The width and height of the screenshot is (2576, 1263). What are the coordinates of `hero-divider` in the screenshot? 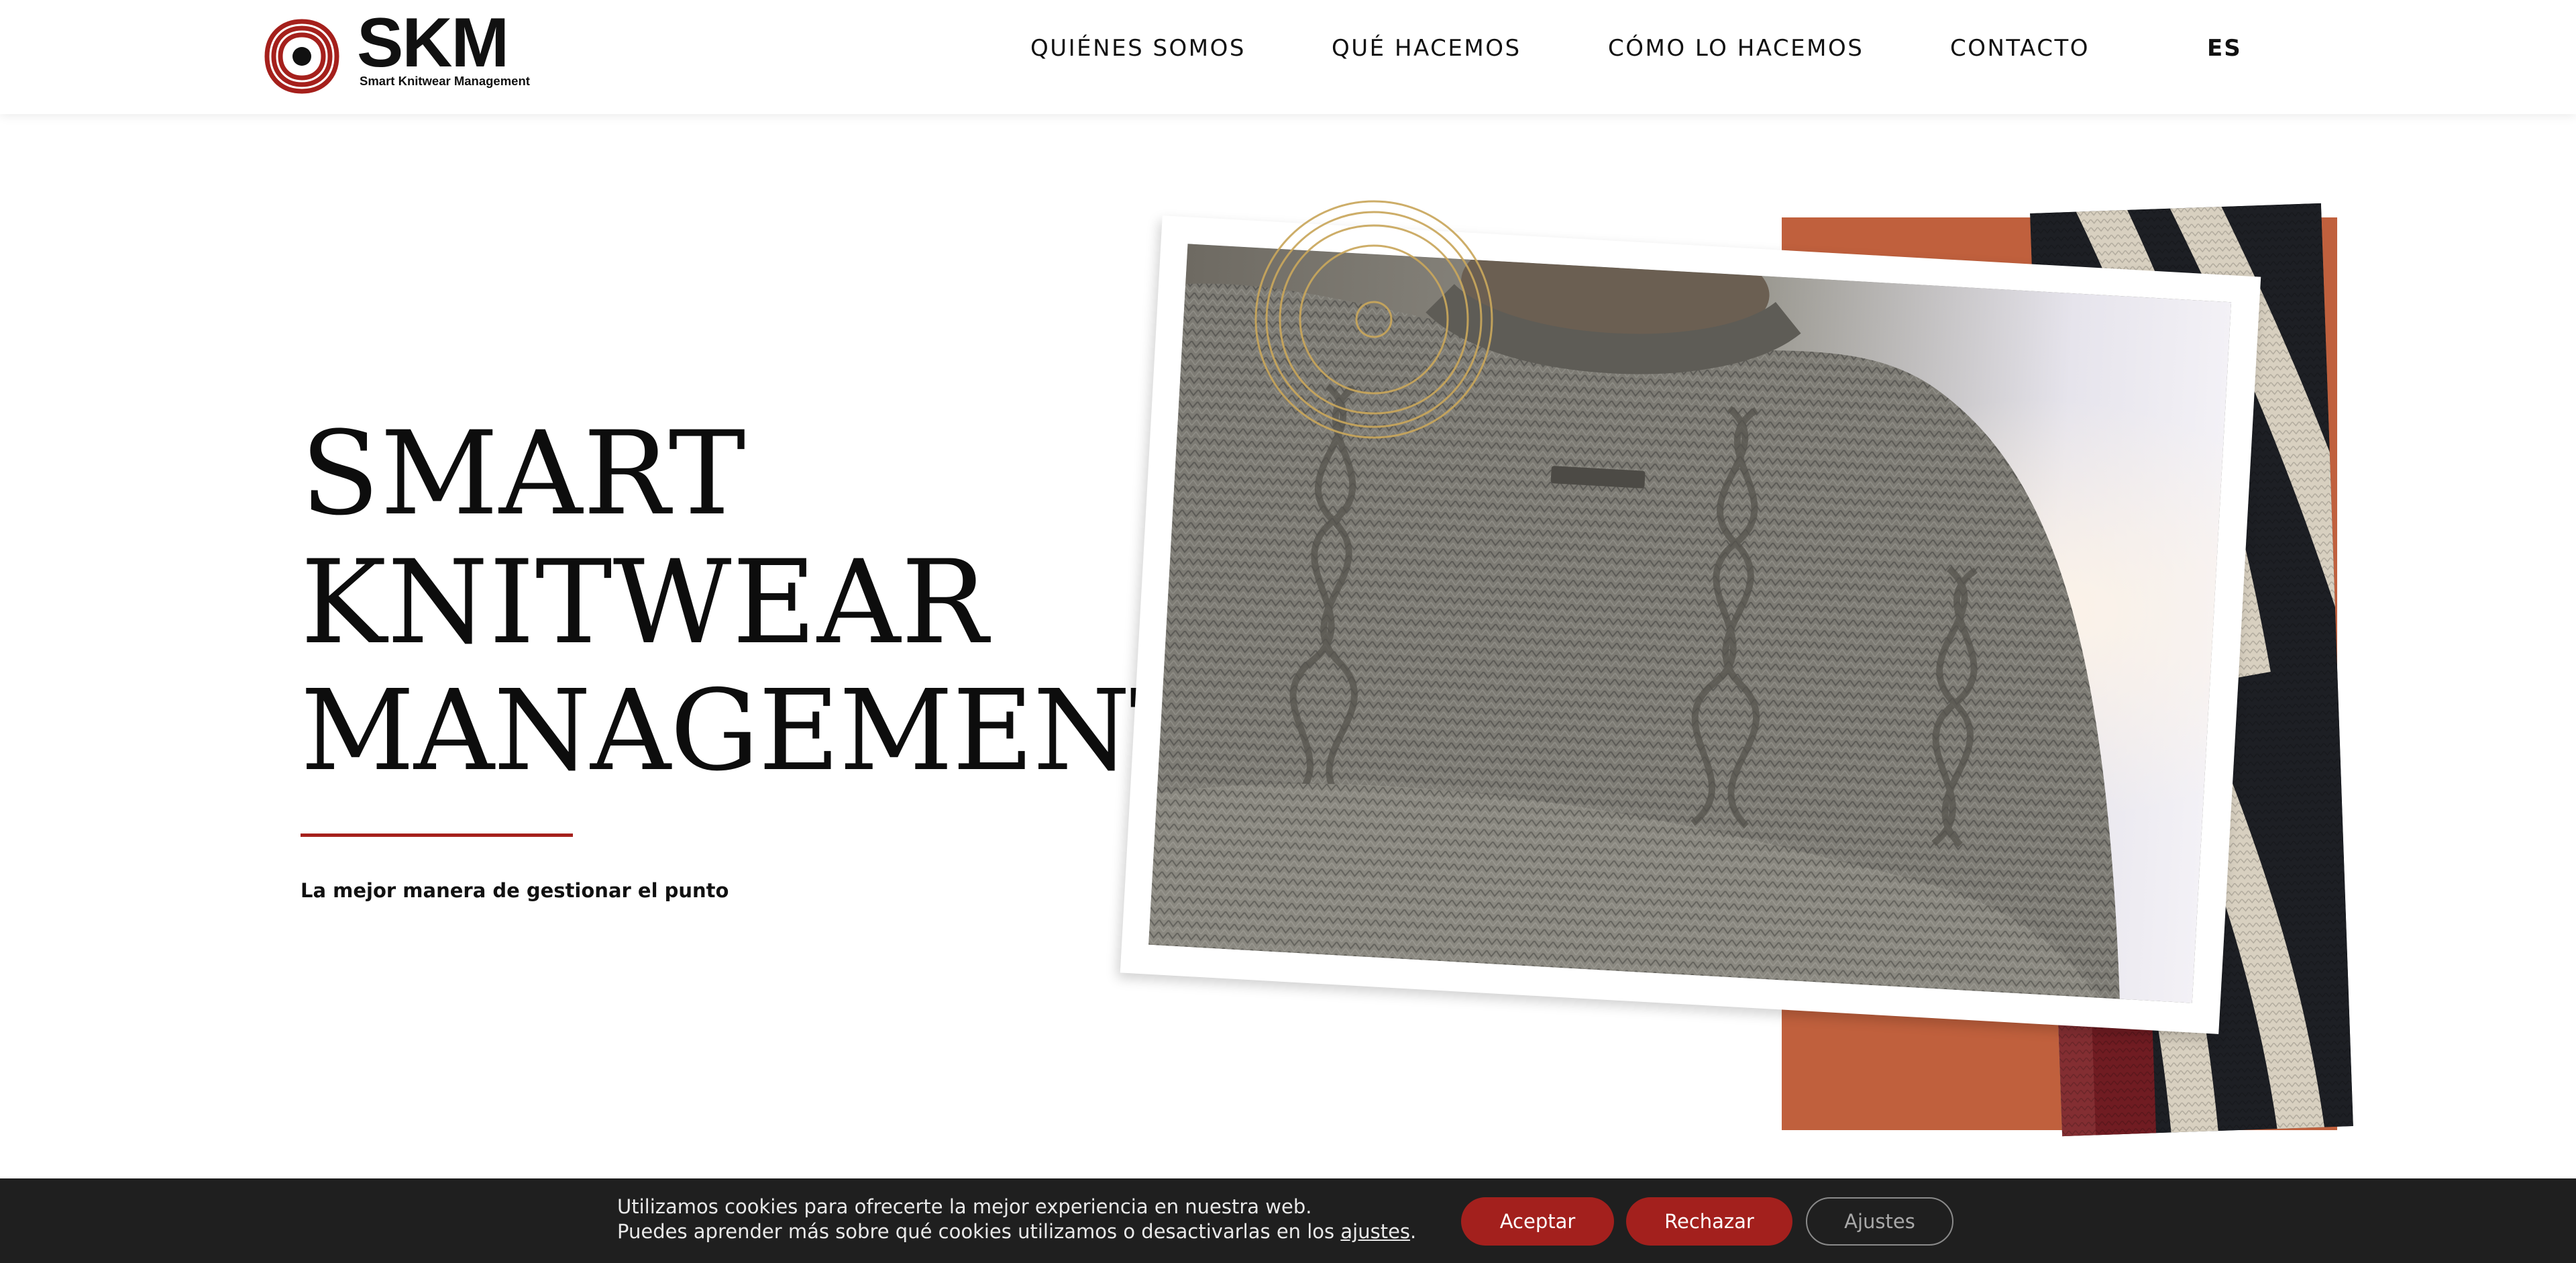 It's located at (437, 835).